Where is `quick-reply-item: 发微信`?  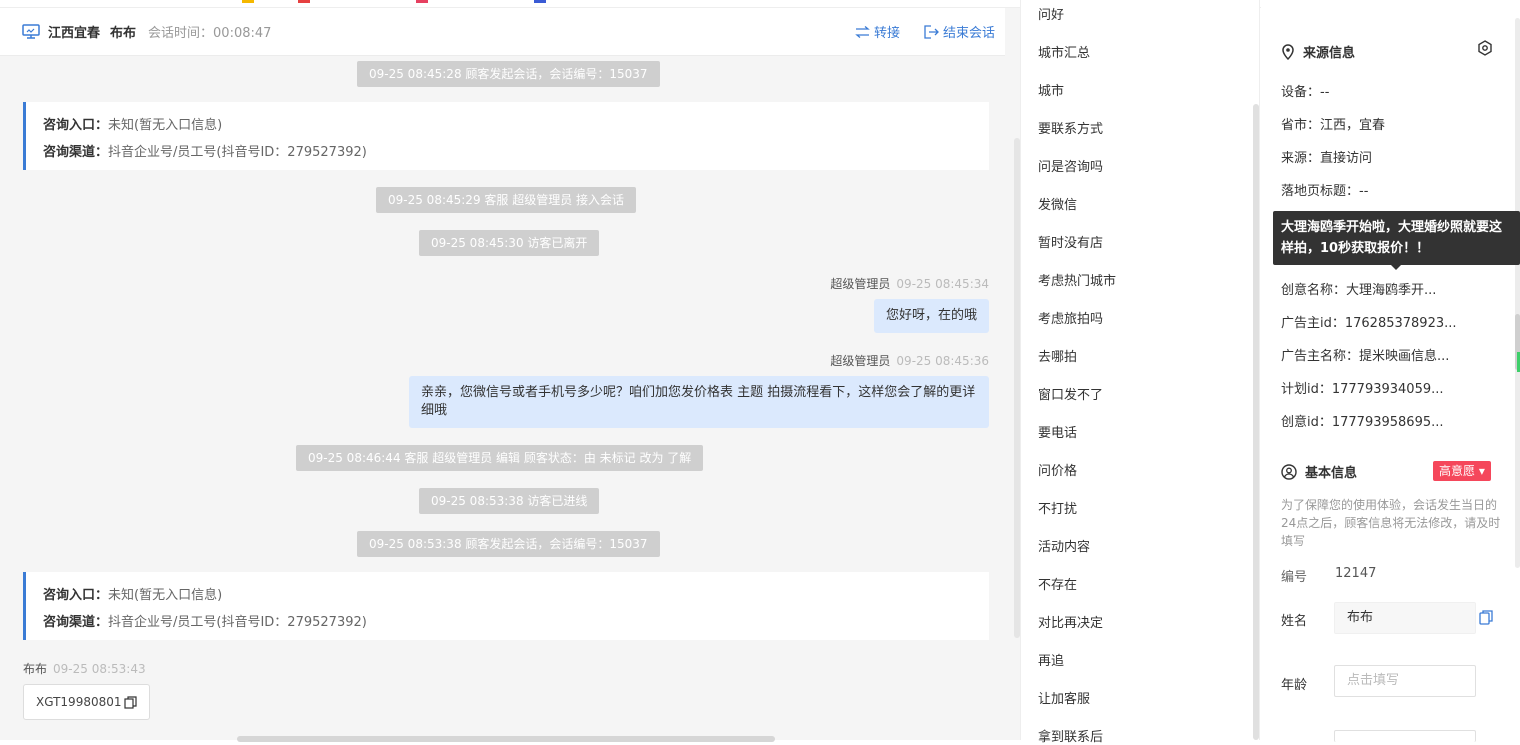 quick-reply-item: 发微信 is located at coordinates (1057, 203).